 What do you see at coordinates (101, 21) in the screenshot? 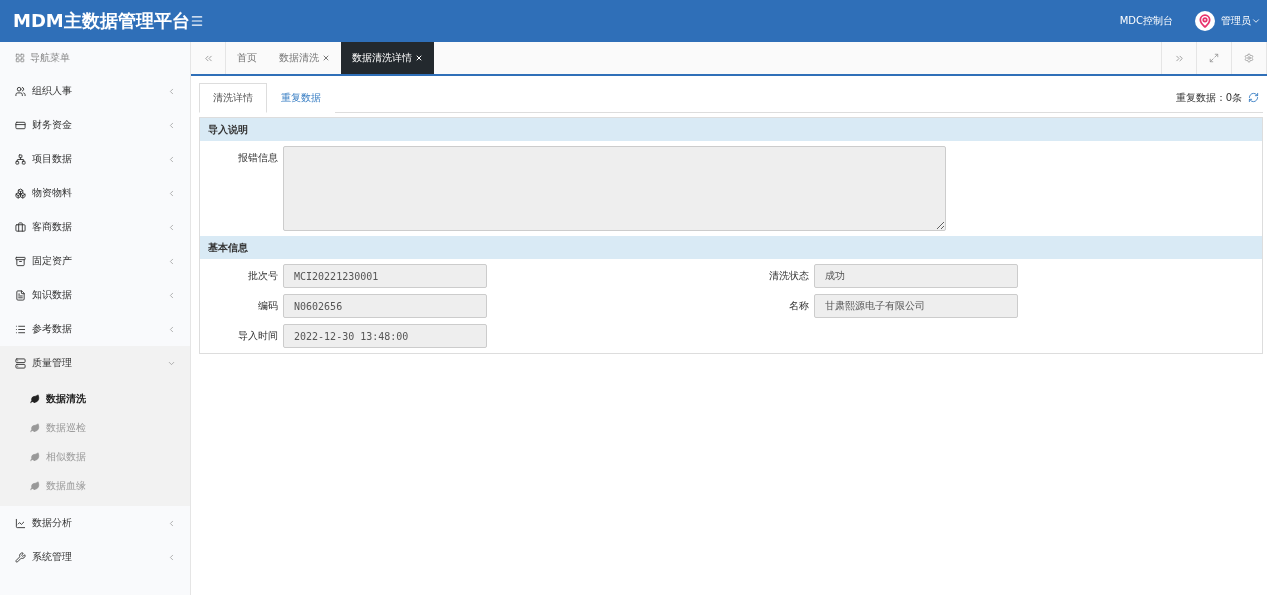
I see `app-logo: MDM主数据管理平台` at bounding box center [101, 21].